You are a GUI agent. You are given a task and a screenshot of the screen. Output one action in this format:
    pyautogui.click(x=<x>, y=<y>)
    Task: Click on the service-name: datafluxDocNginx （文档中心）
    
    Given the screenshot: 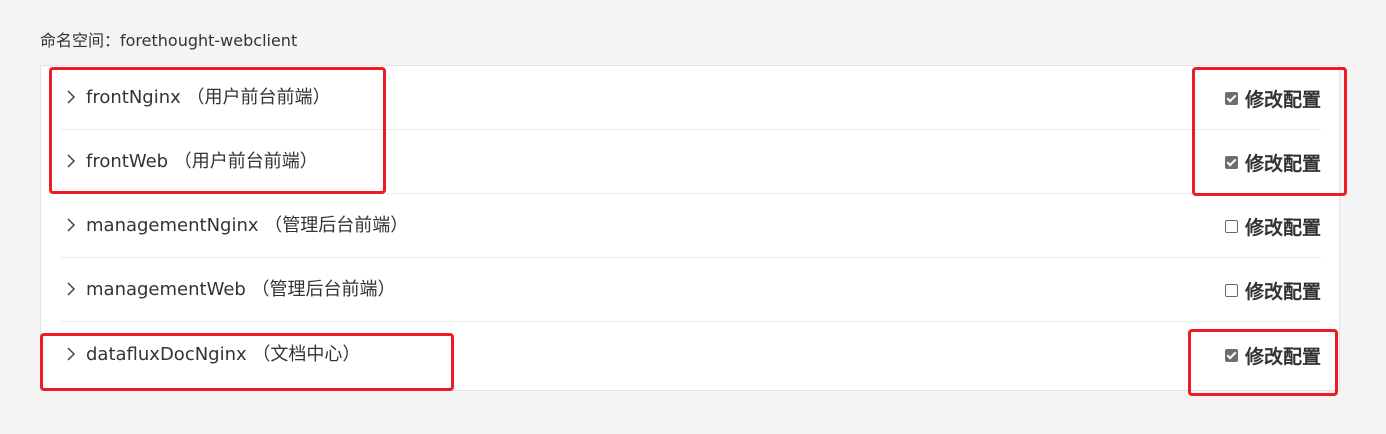 What is the action you would take?
    pyautogui.click(x=223, y=354)
    